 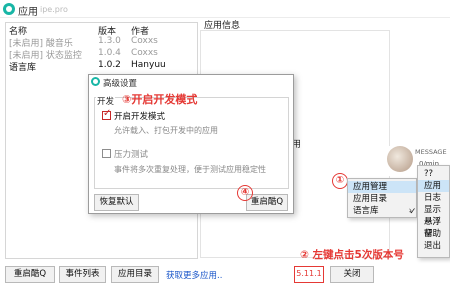 What do you see at coordinates (140, 117) in the screenshot?
I see `dev-mode-label: 开启开发模式` at bounding box center [140, 117].